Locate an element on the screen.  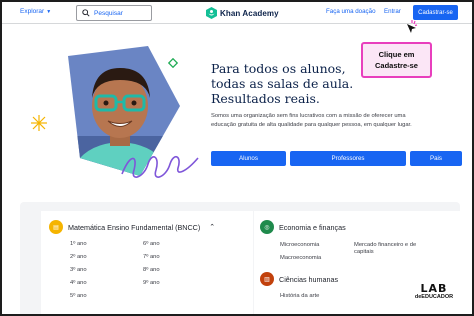
humanities-header: ▥ Ciências humanas is located at coordinates (299, 279).